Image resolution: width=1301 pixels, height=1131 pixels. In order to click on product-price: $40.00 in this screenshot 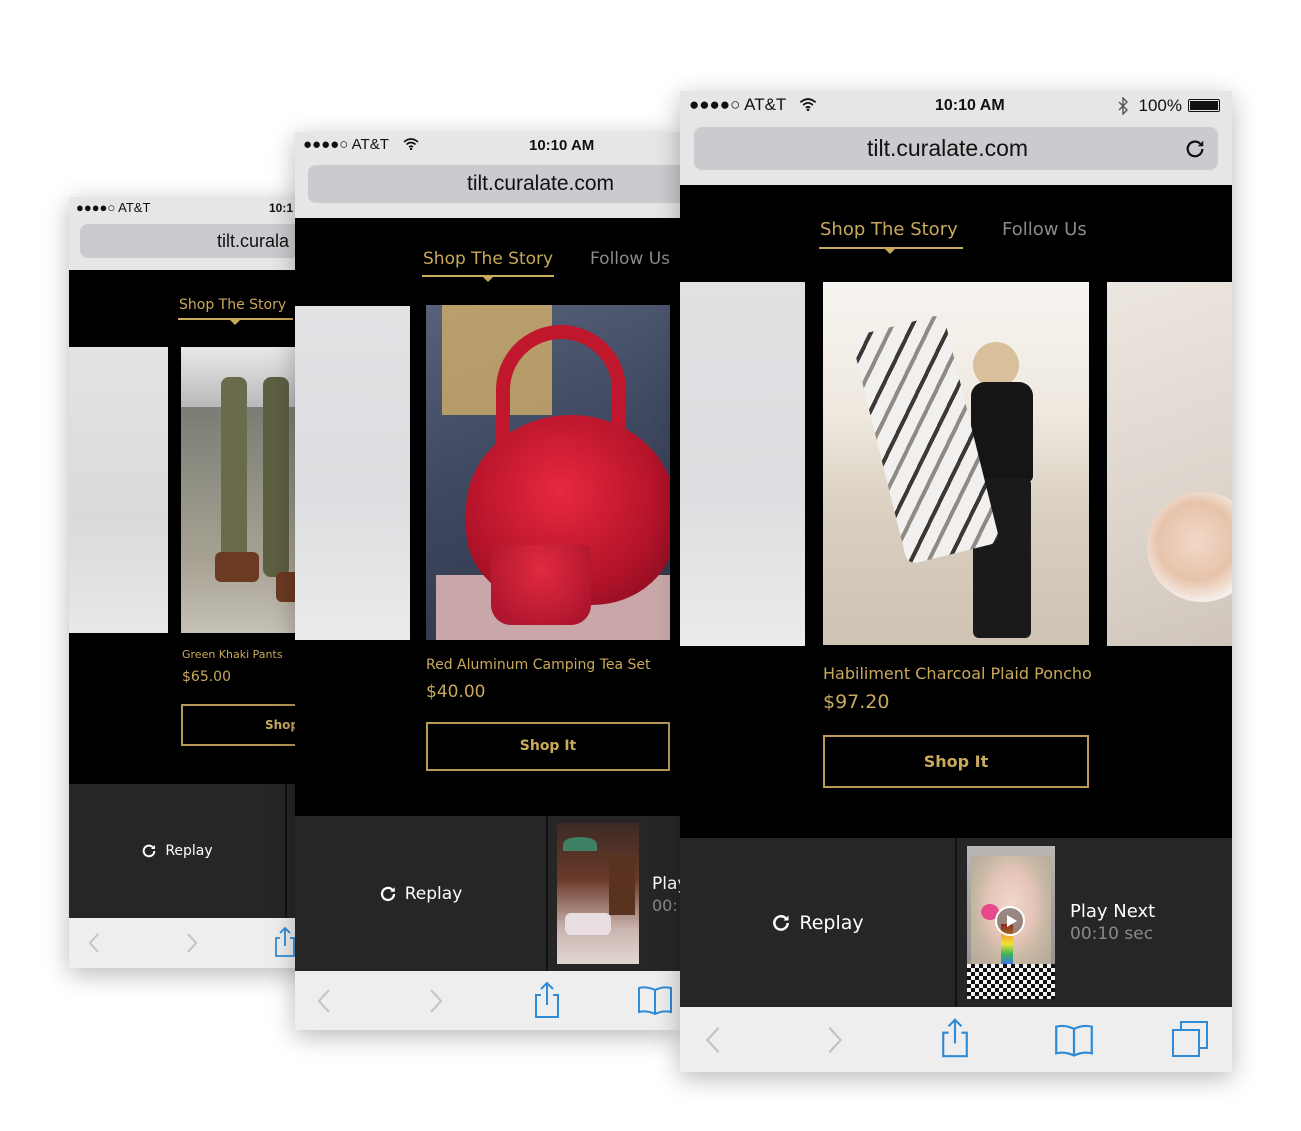, I will do `click(456, 692)`.